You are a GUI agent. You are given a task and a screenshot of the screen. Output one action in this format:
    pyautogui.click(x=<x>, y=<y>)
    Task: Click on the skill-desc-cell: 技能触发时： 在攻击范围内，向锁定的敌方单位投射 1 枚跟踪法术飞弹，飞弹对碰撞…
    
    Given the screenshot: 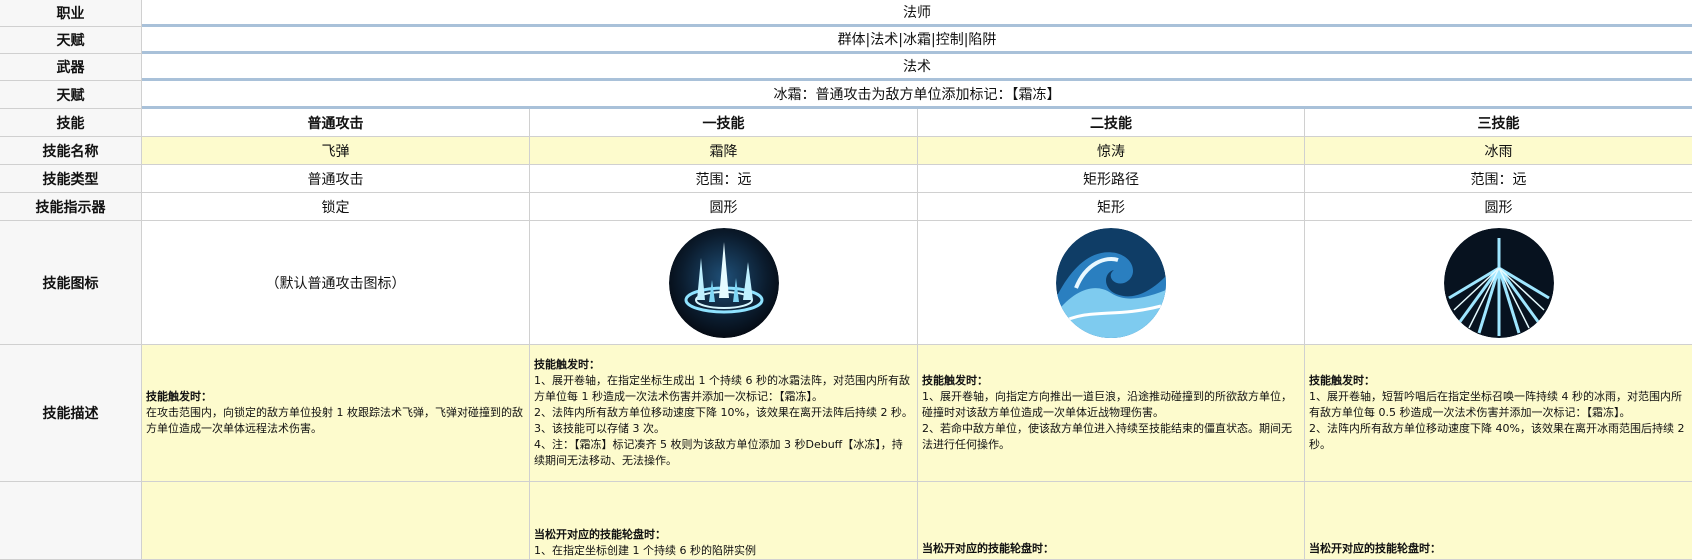 What is the action you would take?
    pyautogui.click(x=336, y=413)
    